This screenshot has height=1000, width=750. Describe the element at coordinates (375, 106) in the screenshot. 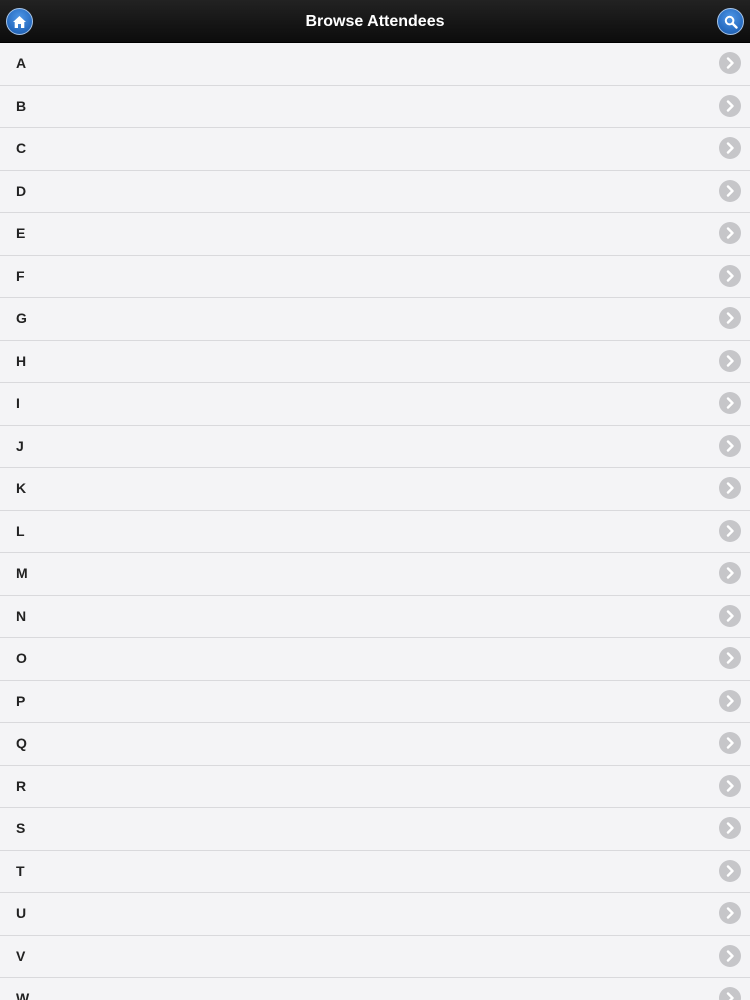

I see `list-item: B` at that location.